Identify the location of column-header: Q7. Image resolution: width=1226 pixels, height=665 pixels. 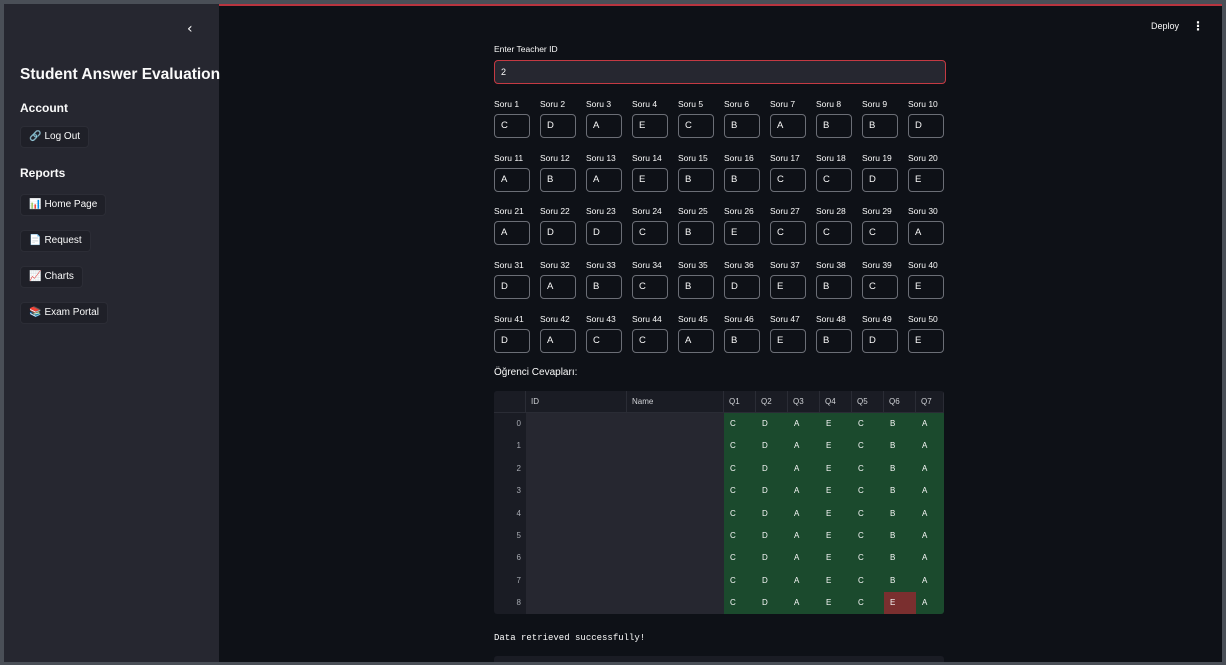
(930, 402).